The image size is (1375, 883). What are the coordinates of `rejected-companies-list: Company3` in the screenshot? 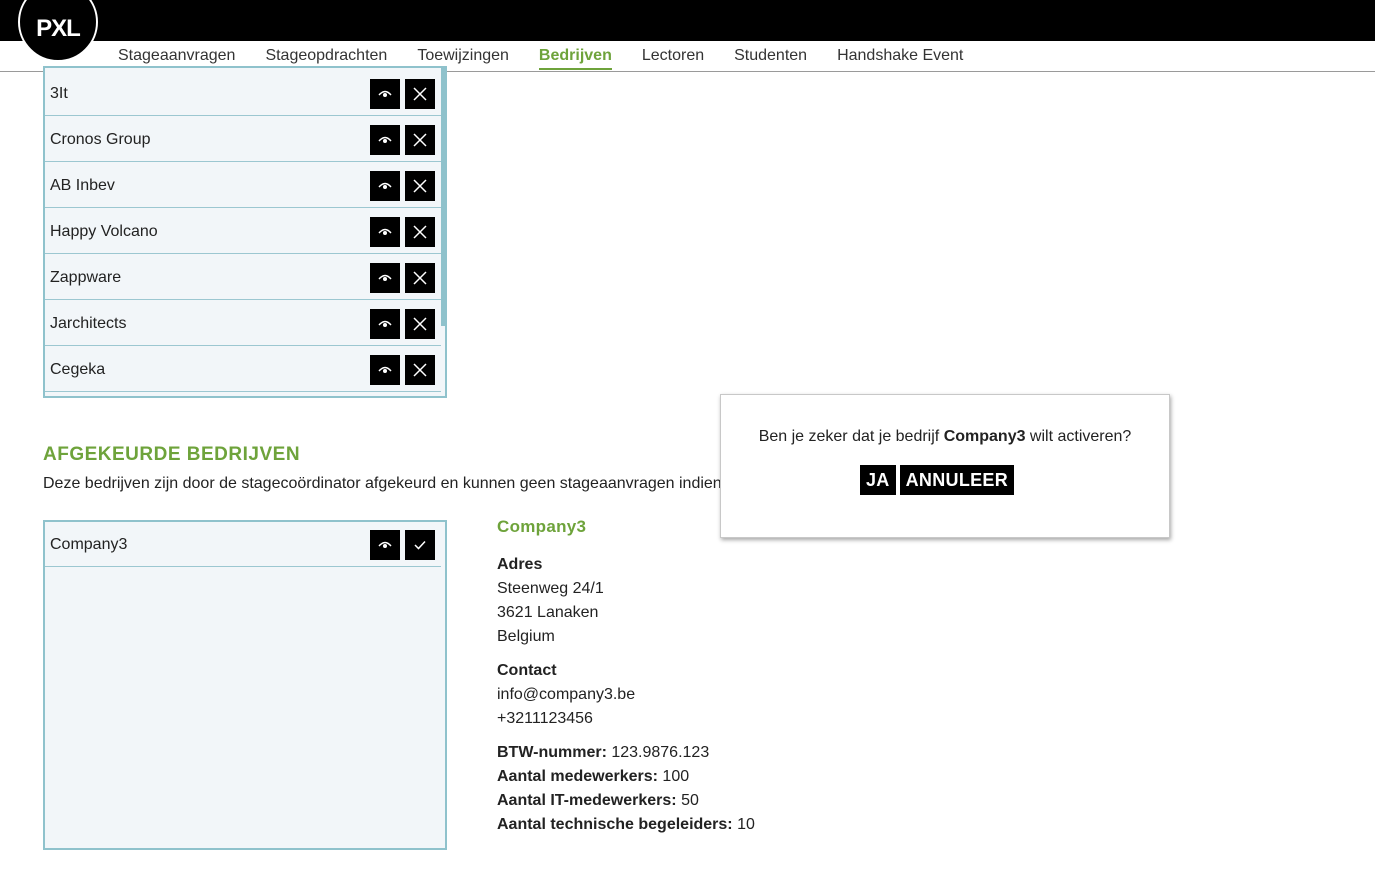 It's located at (245, 685).